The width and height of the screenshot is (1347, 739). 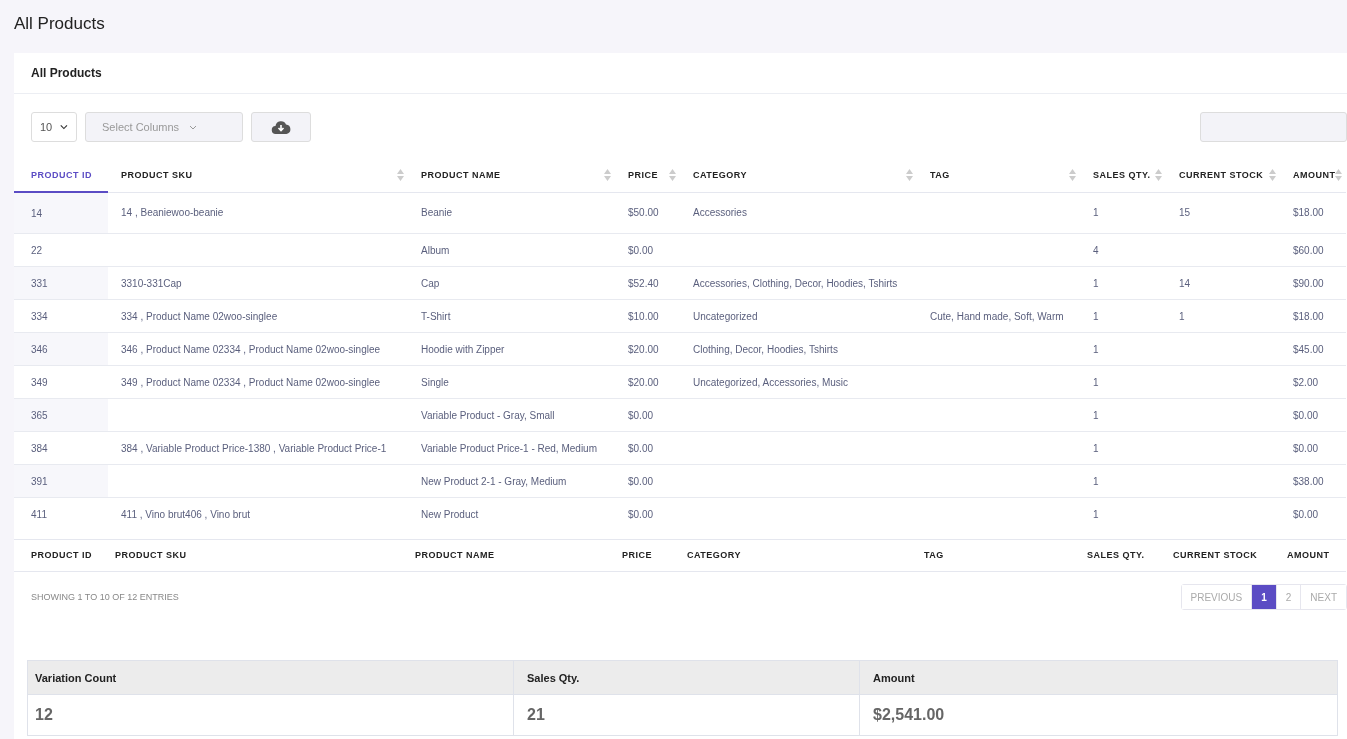 What do you see at coordinates (934, 555) in the screenshot?
I see `column-footer: TAG` at bounding box center [934, 555].